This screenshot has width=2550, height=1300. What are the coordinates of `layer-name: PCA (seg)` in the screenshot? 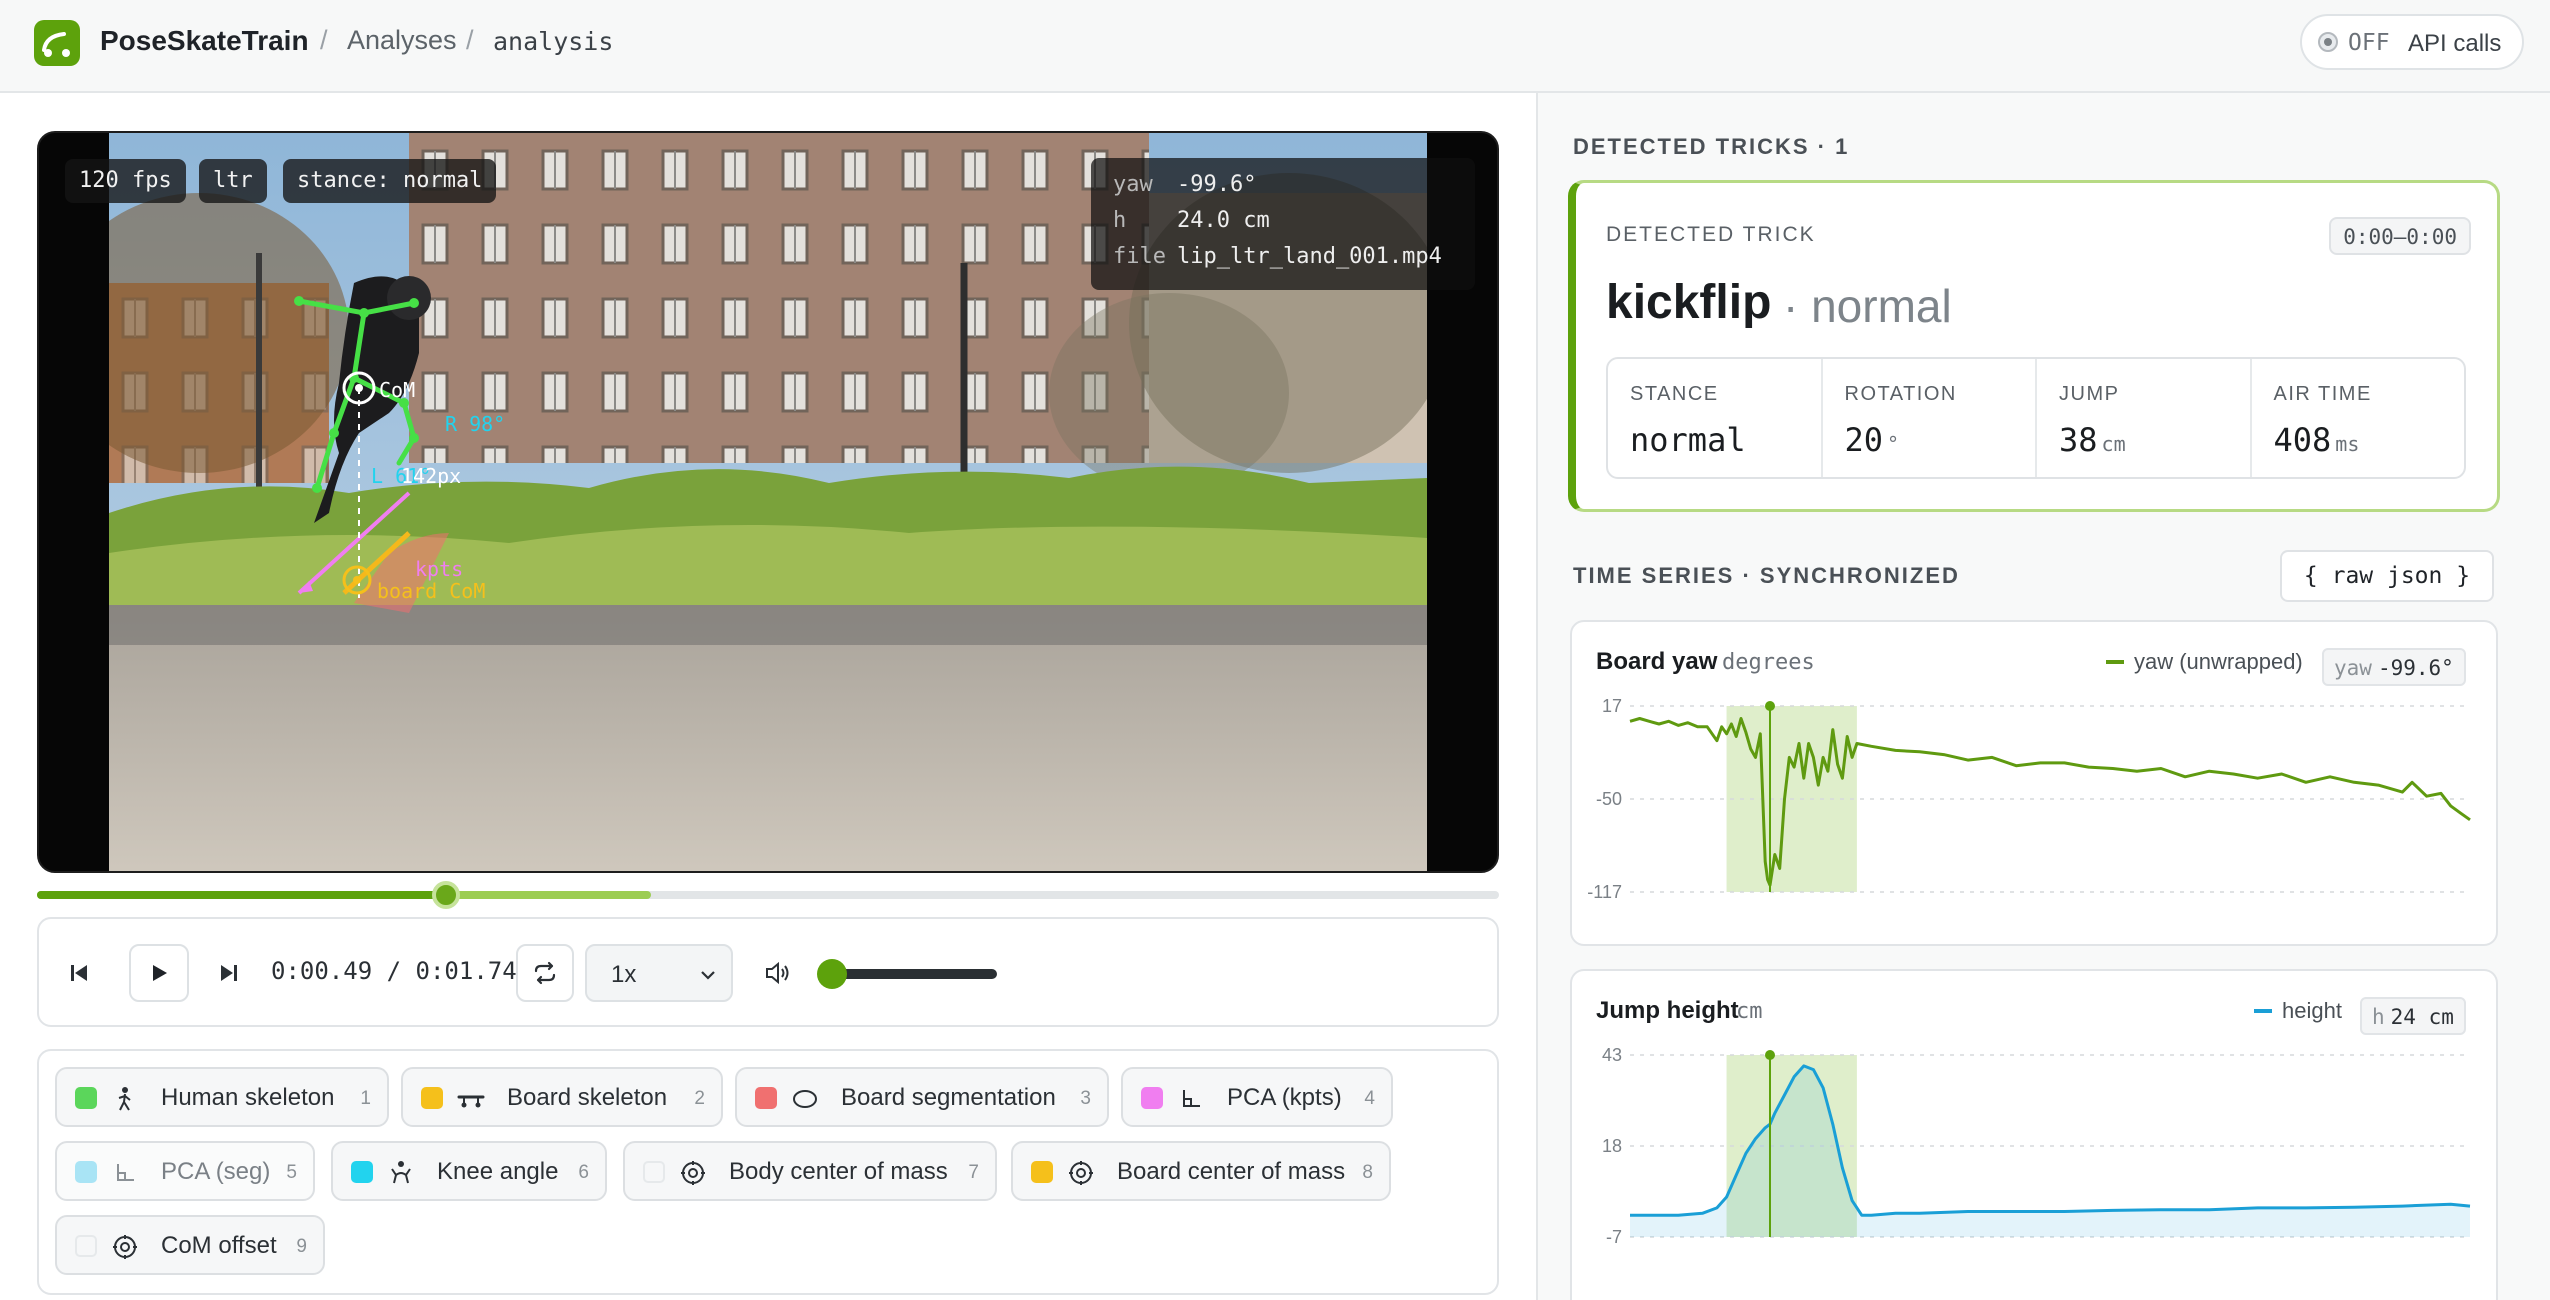 It's located at (216, 1171).